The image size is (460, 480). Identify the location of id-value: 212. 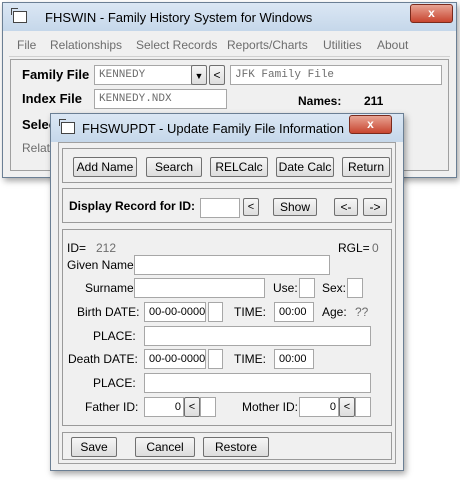
(106, 248).